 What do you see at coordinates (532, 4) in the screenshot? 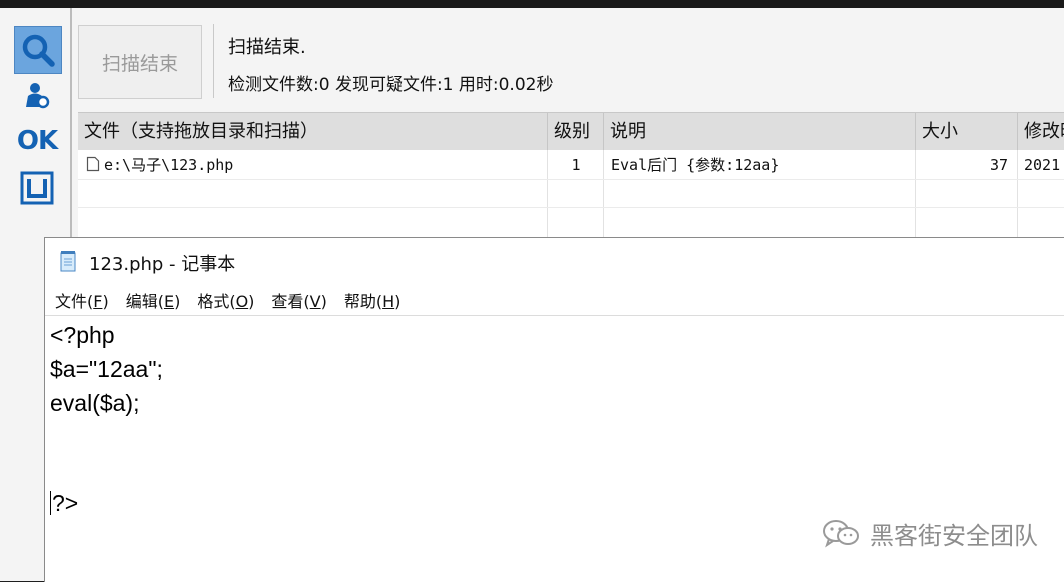
I see `title-bar-strip` at bounding box center [532, 4].